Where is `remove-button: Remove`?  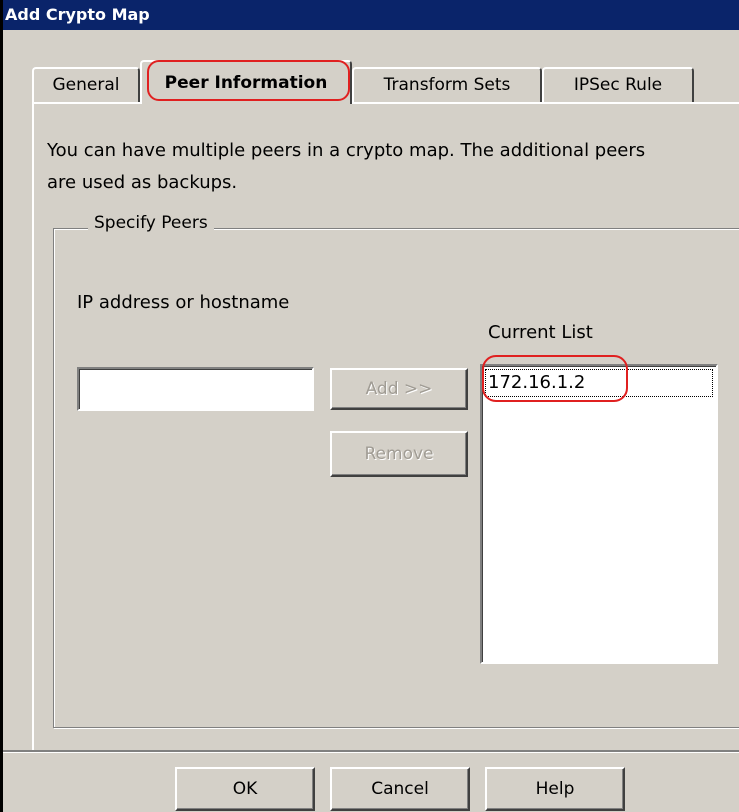
remove-button: Remove is located at coordinates (399, 454).